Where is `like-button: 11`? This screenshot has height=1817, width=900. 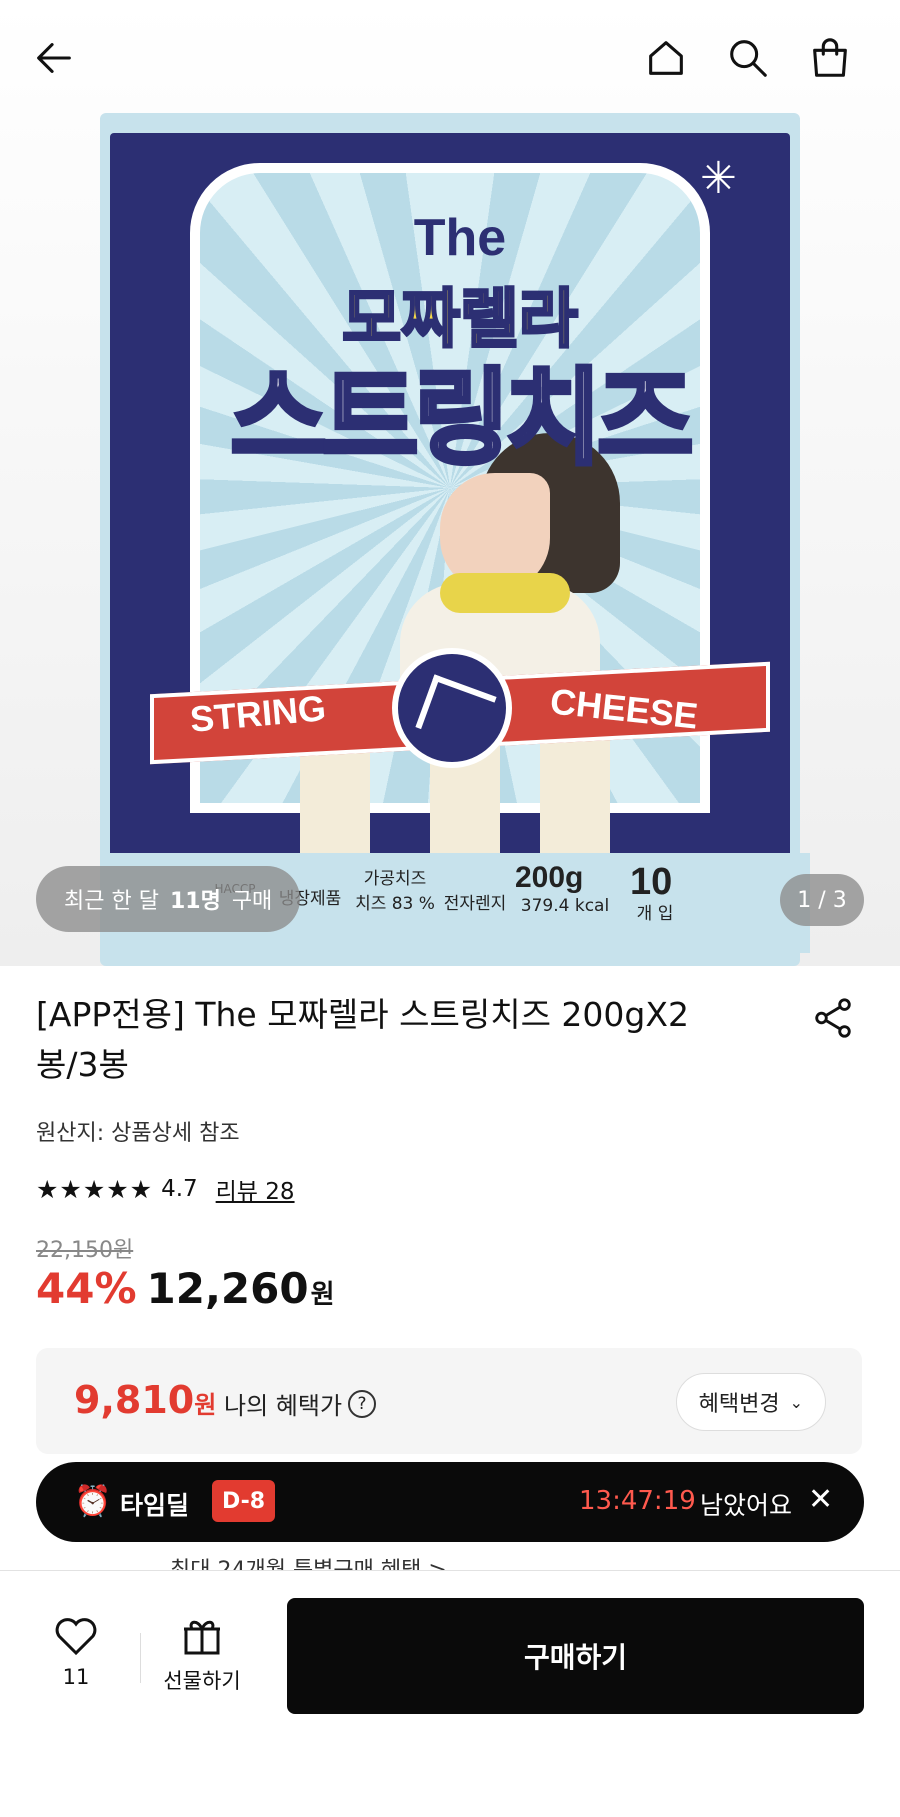 like-button: 11 is located at coordinates (76, 1651).